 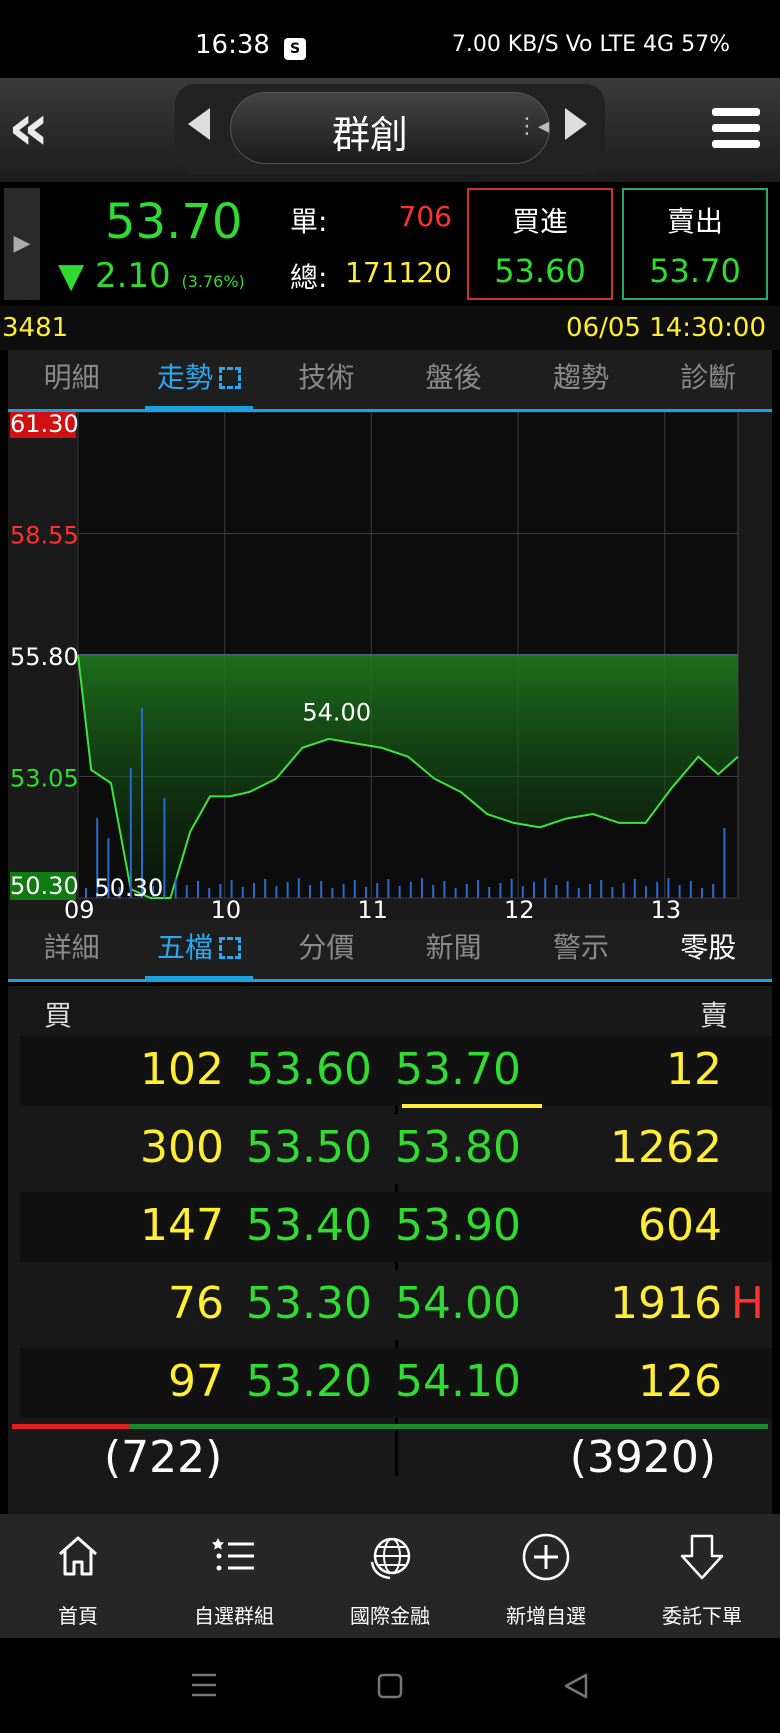 I want to click on info-bar: 3481 06/05 14:30:00, so click(x=390, y=328).